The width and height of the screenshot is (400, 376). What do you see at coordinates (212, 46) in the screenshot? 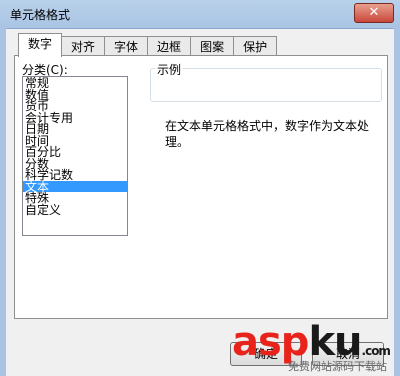
I see `tab-pattern: 图案` at bounding box center [212, 46].